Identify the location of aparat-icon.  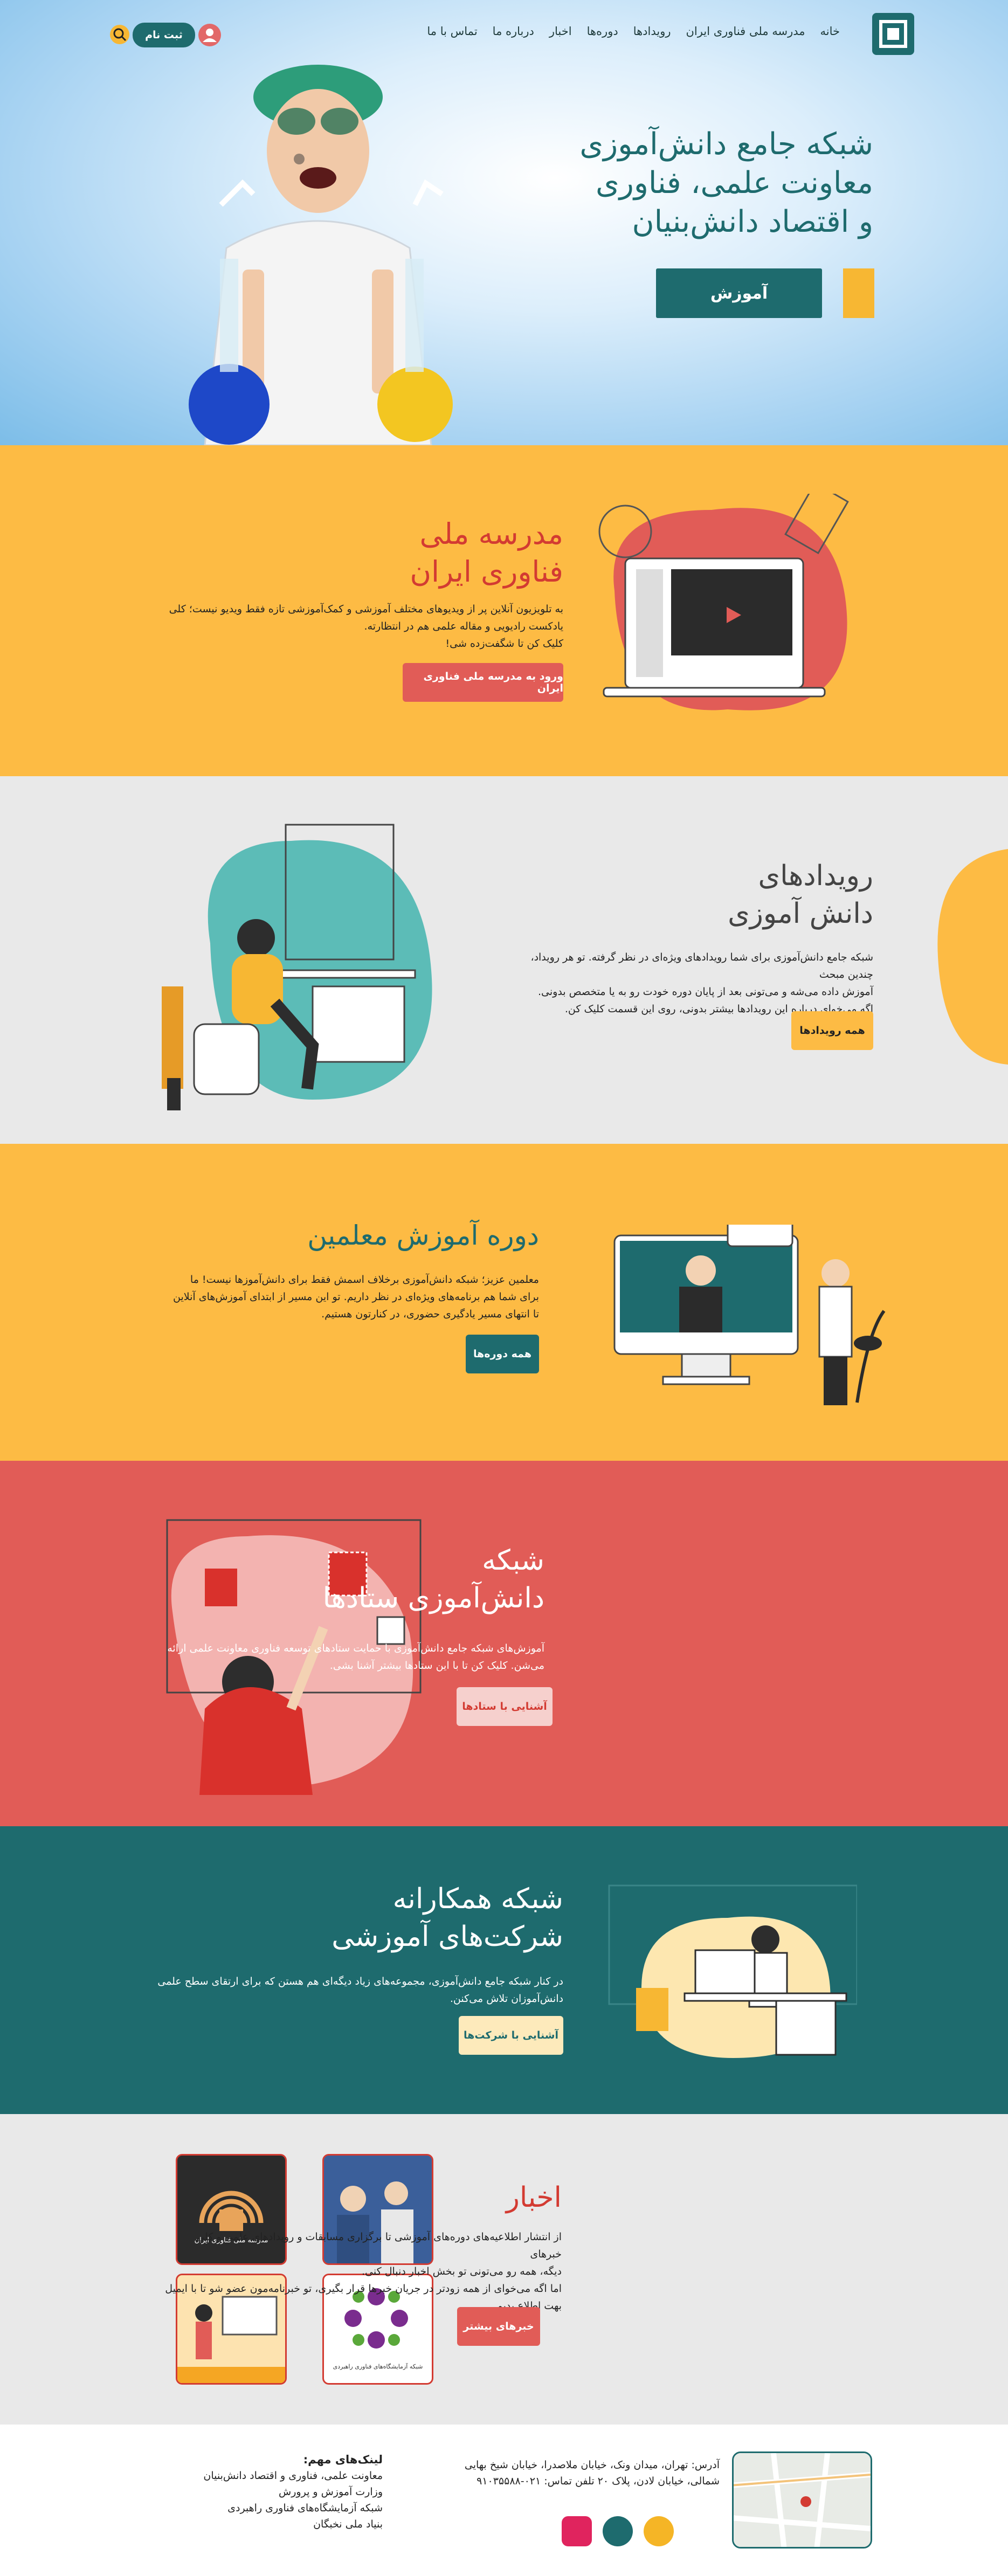
(577, 2531).